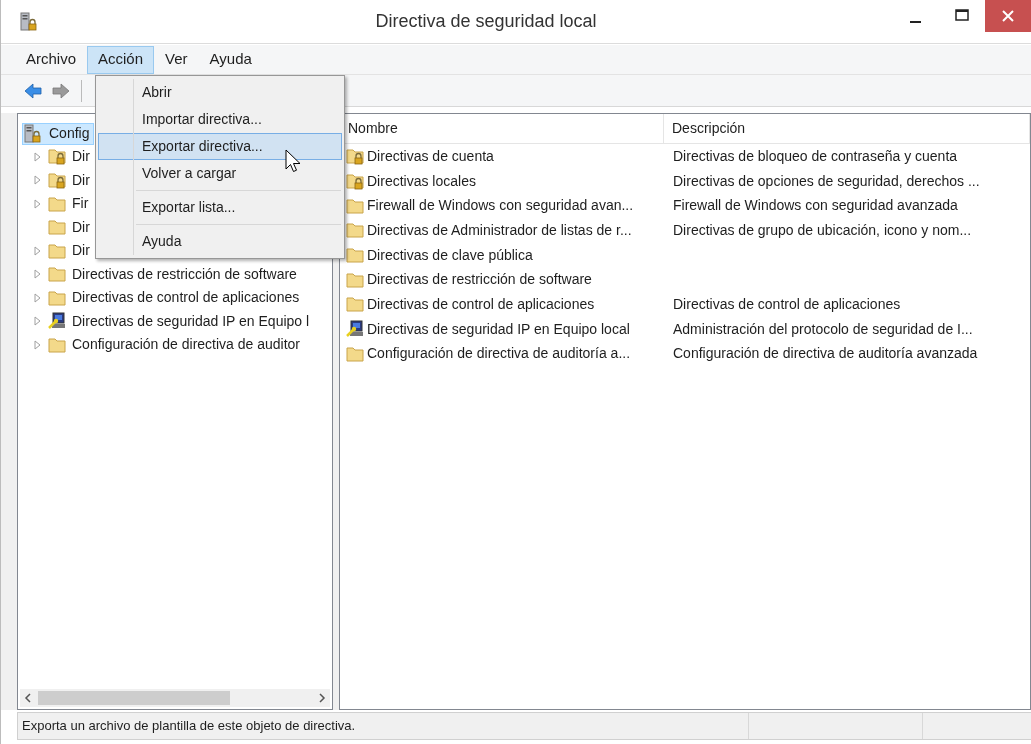 The width and height of the screenshot is (1031, 744). Describe the element at coordinates (186, 345) in the screenshot. I see `tree-item: Configuración de directiva de auditor` at that location.